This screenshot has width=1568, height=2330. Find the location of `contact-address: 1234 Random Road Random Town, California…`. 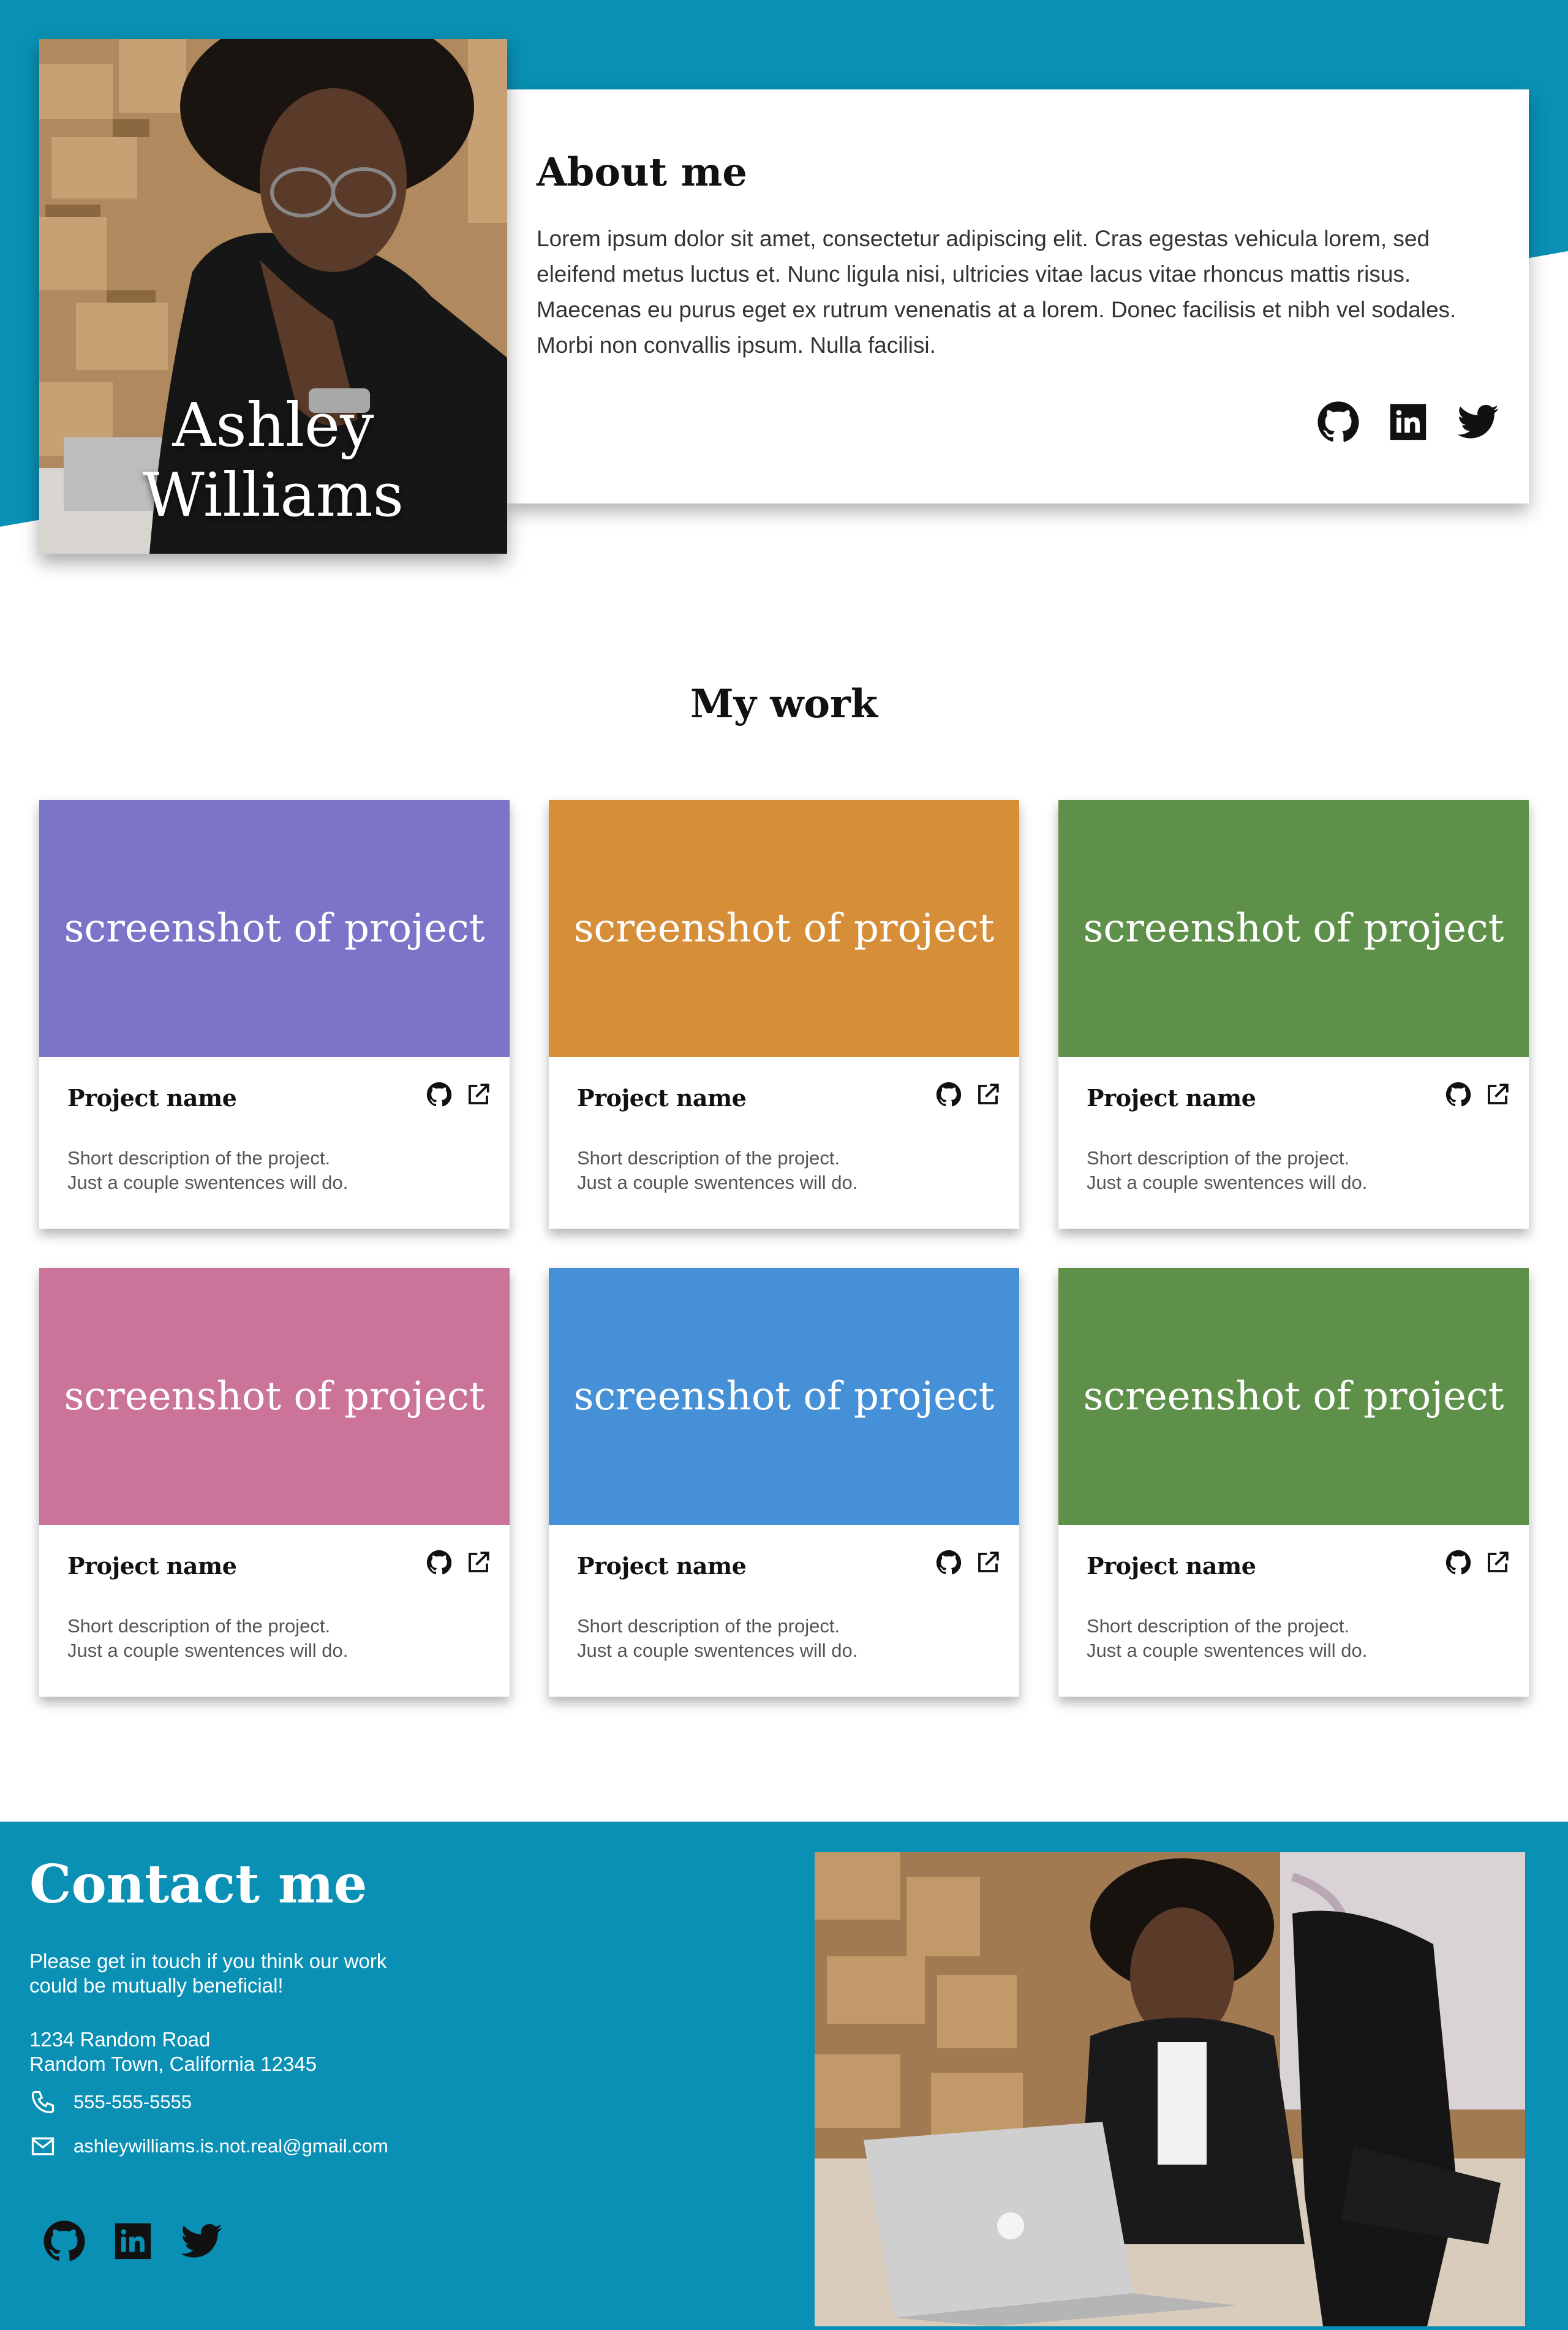

contact-address: 1234 Random Road Random Town, California… is located at coordinates (173, 2051).